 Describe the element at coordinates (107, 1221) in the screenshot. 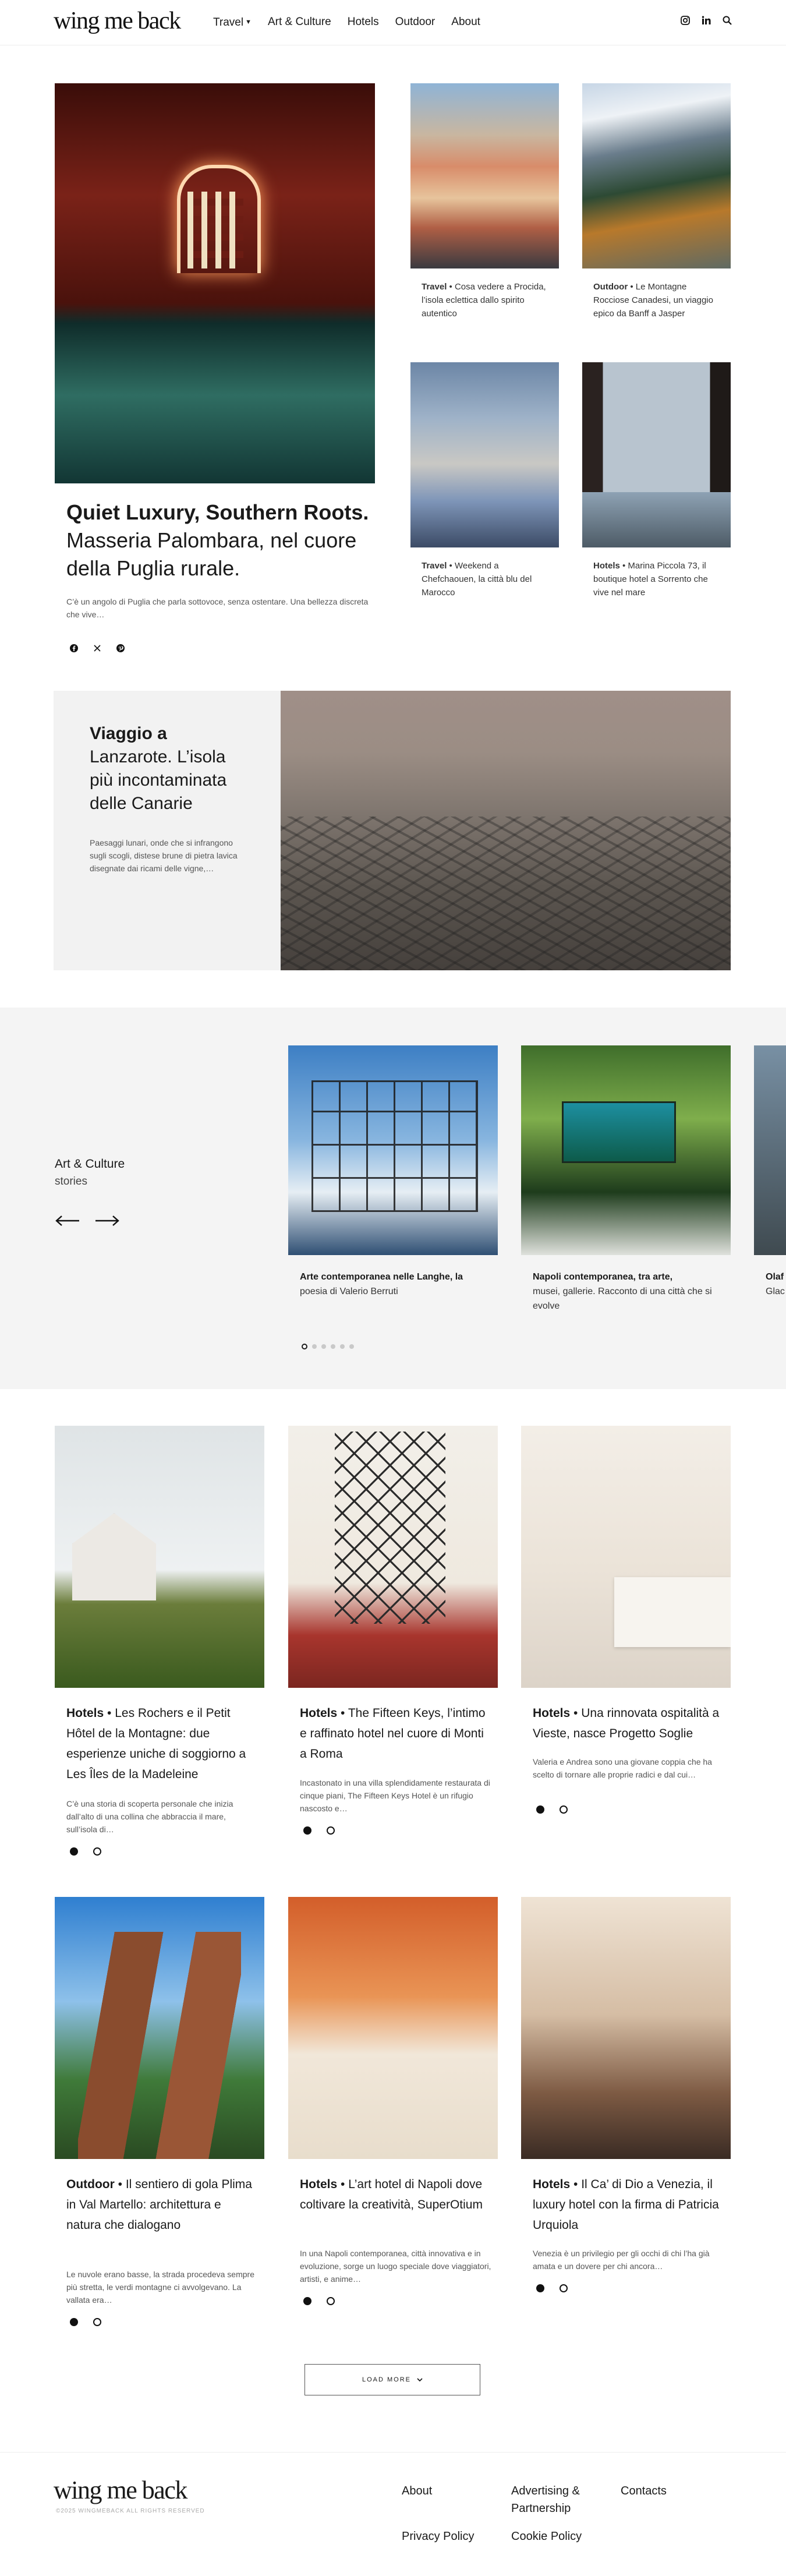

I see `arrow-right-icon` at that location.